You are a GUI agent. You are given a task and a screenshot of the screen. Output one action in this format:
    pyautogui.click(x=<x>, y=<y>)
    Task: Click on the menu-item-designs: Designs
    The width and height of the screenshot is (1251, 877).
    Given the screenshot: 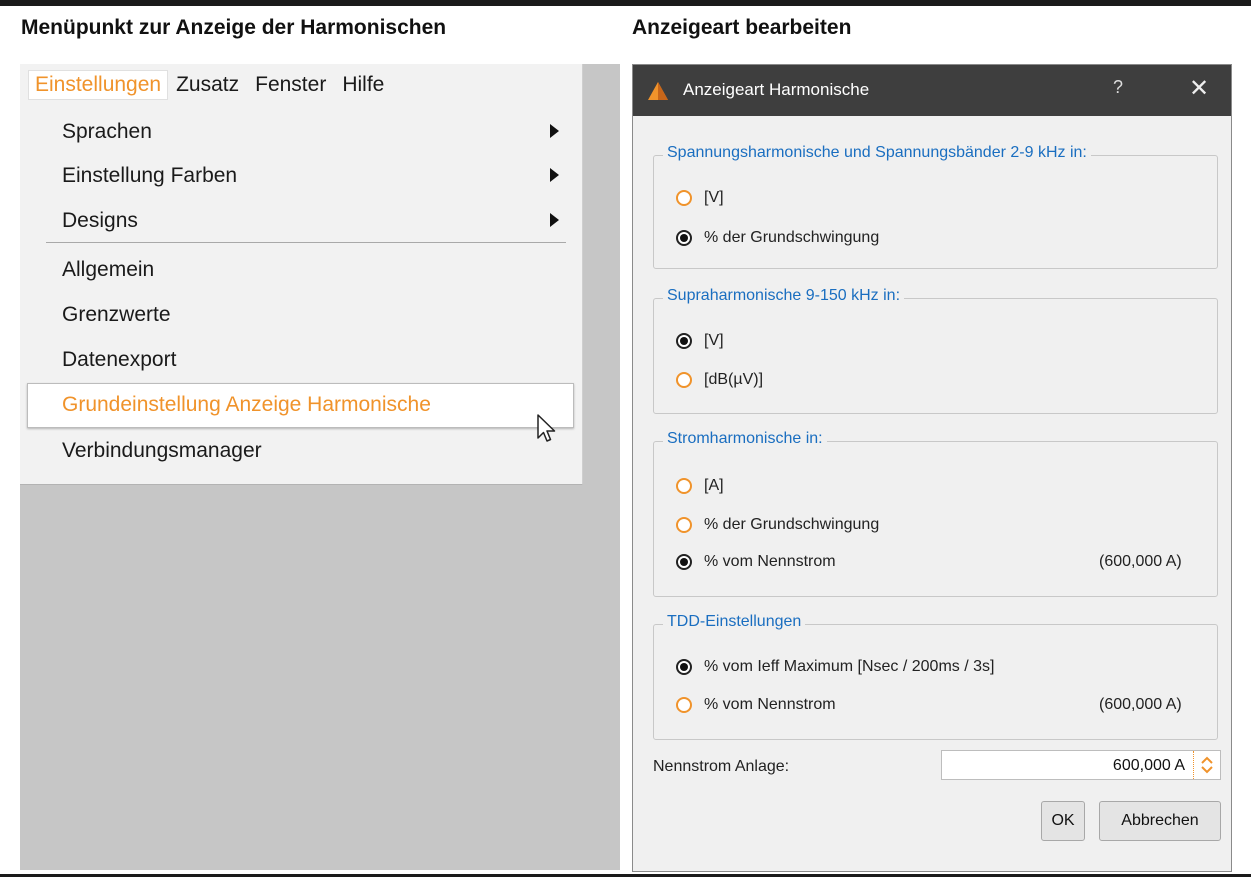 What is the action you would take?
    pyautogui.click(x=301, y=221)
    